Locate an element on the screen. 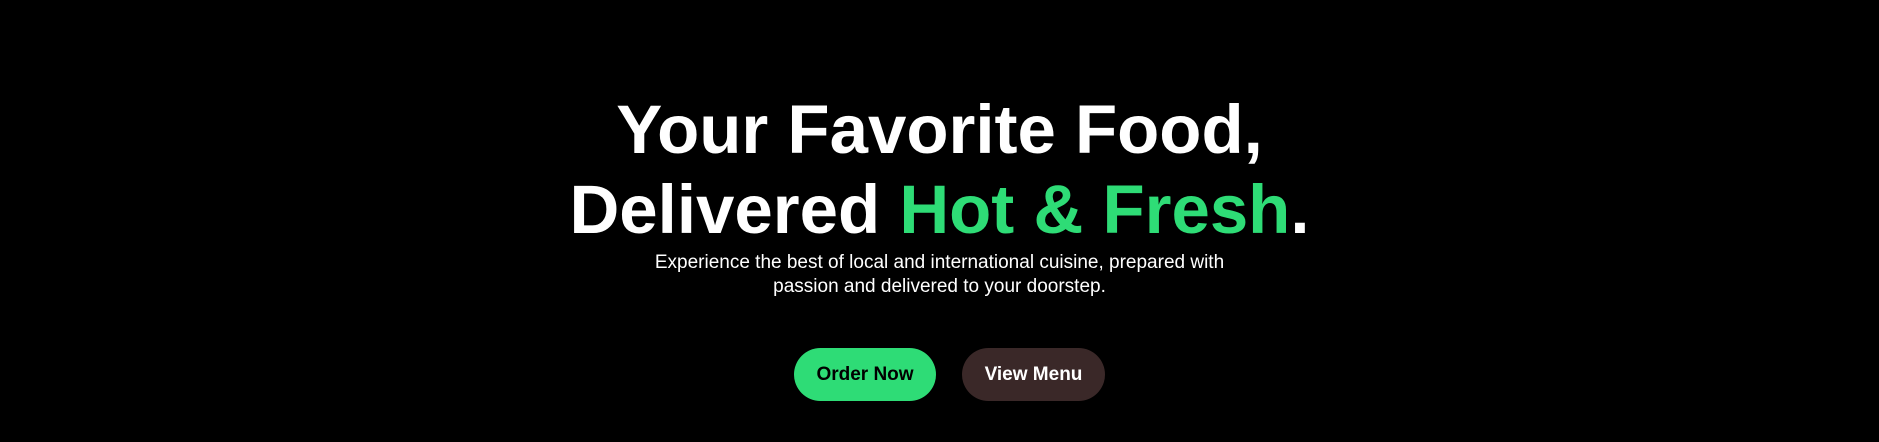 This screenshot has width=1879, height=442. headline-period: . is located at coordinates (1300, 209).